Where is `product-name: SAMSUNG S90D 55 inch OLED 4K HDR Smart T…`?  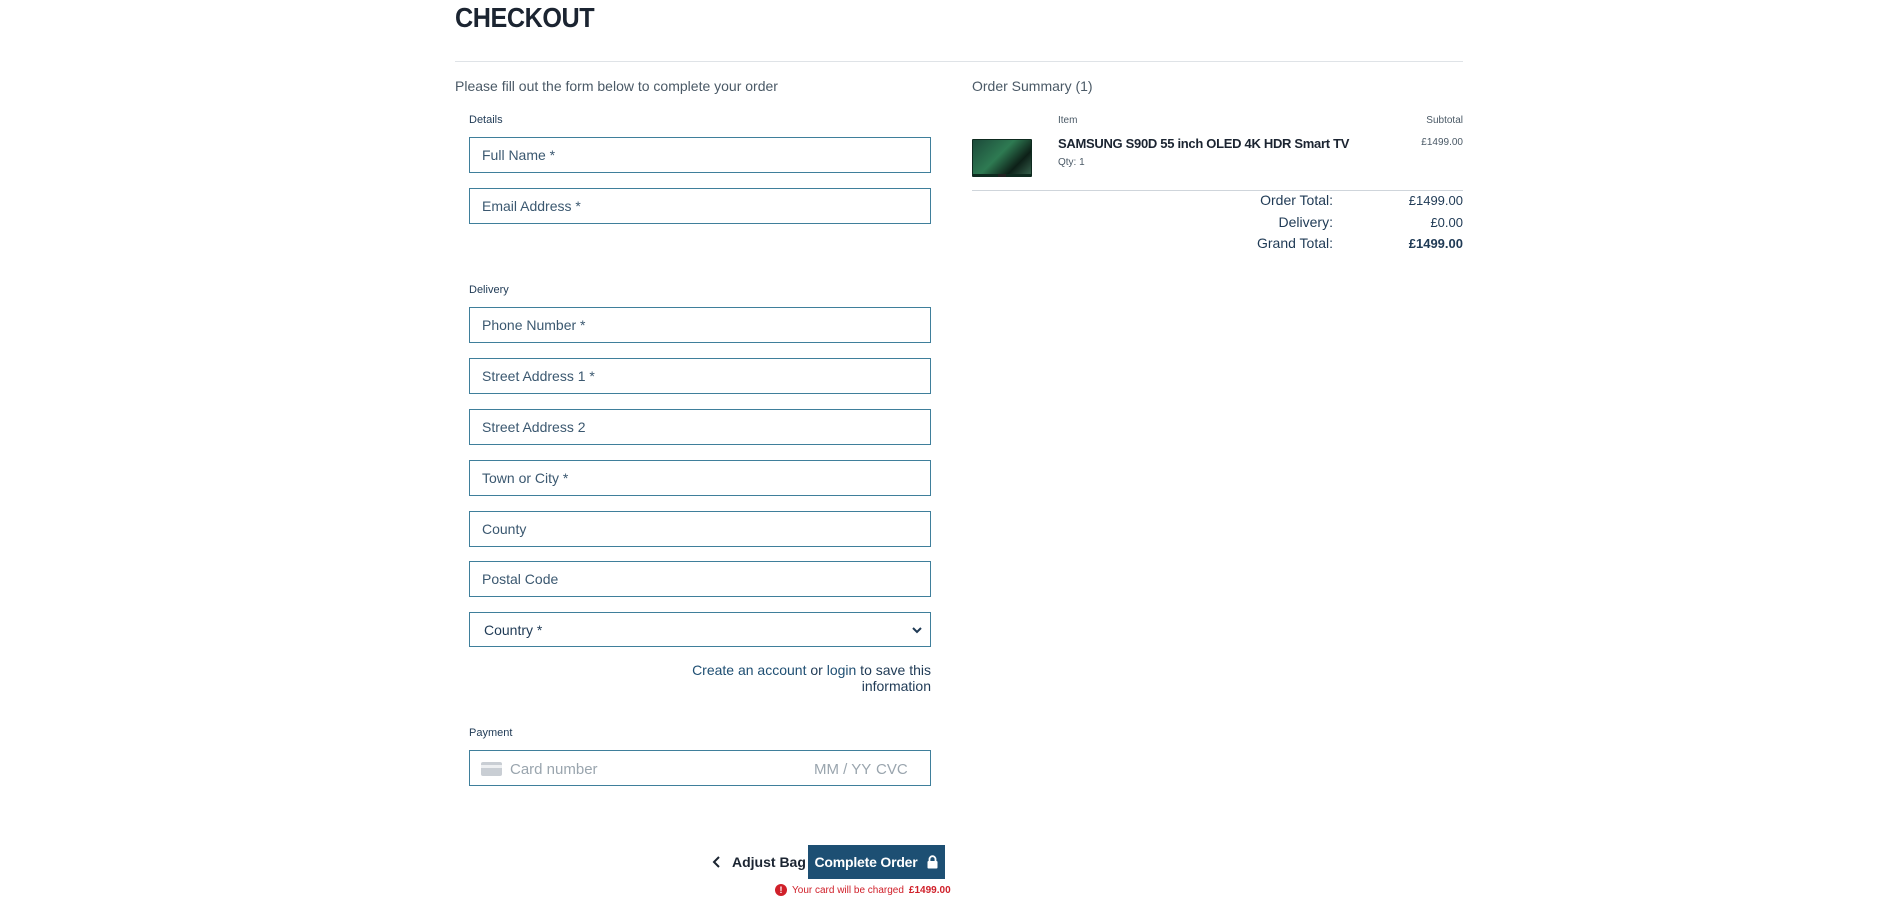
product-name: SAMSUNG S90D 55 inch OLED 4K HDR Smart T… is located at coordinates (1204, 143).